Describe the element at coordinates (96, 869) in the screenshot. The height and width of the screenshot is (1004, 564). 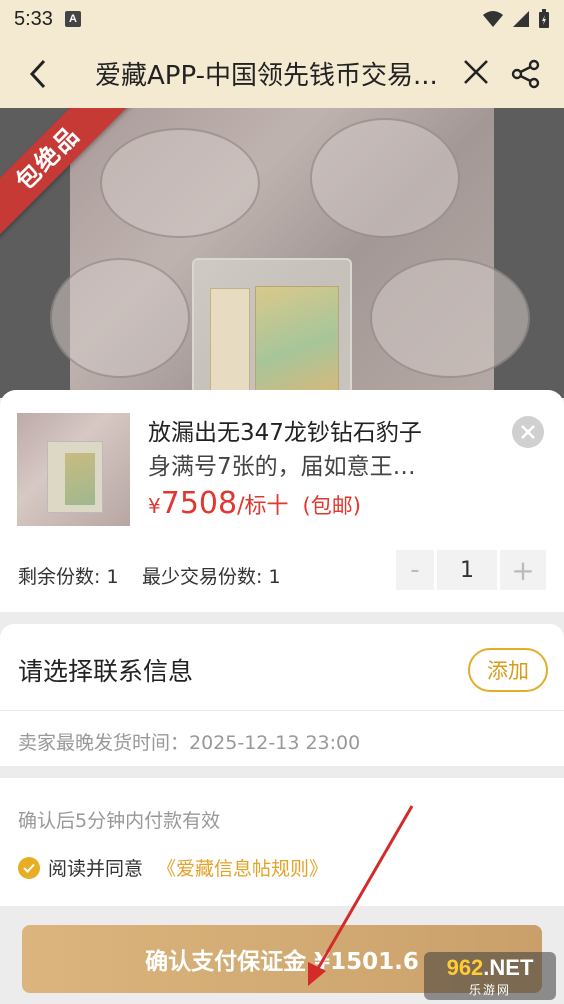
I see `agreement-text: 阅读并同意` at that location.